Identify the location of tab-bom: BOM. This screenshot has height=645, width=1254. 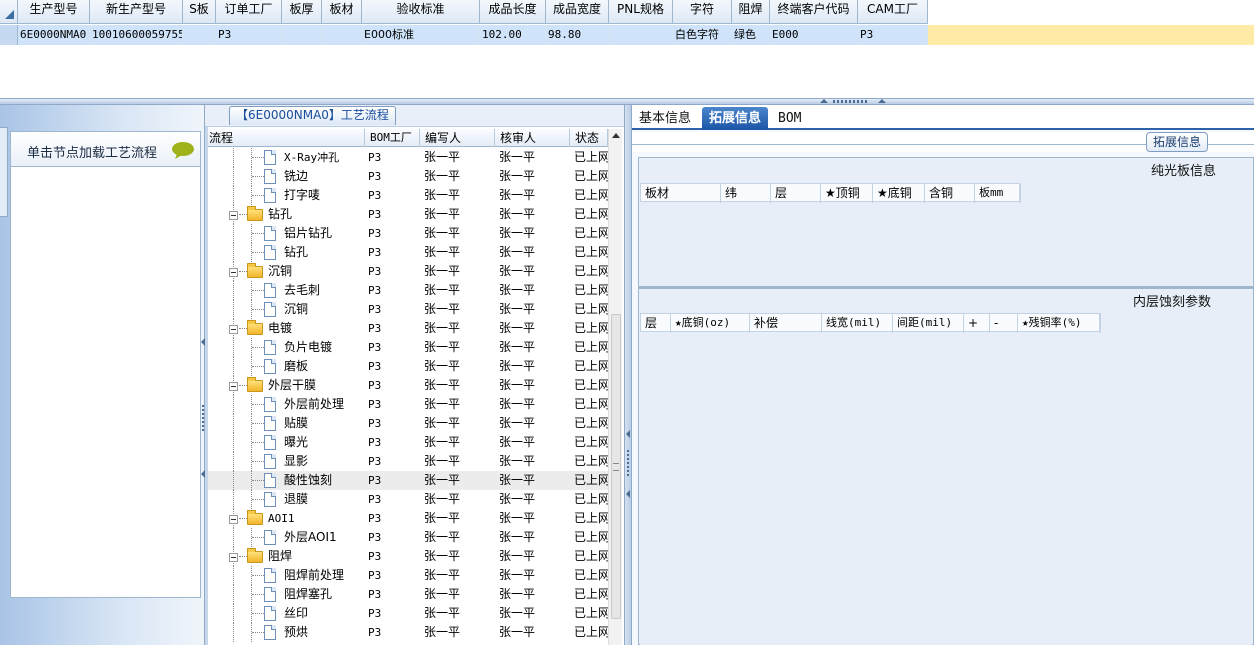
(789, 118).